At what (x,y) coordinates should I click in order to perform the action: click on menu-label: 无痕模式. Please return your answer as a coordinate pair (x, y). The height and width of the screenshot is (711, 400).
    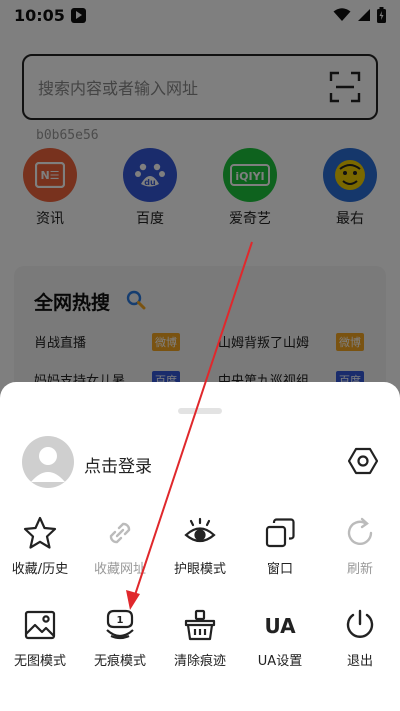
    Looking at the image, I should click on (119, 661).